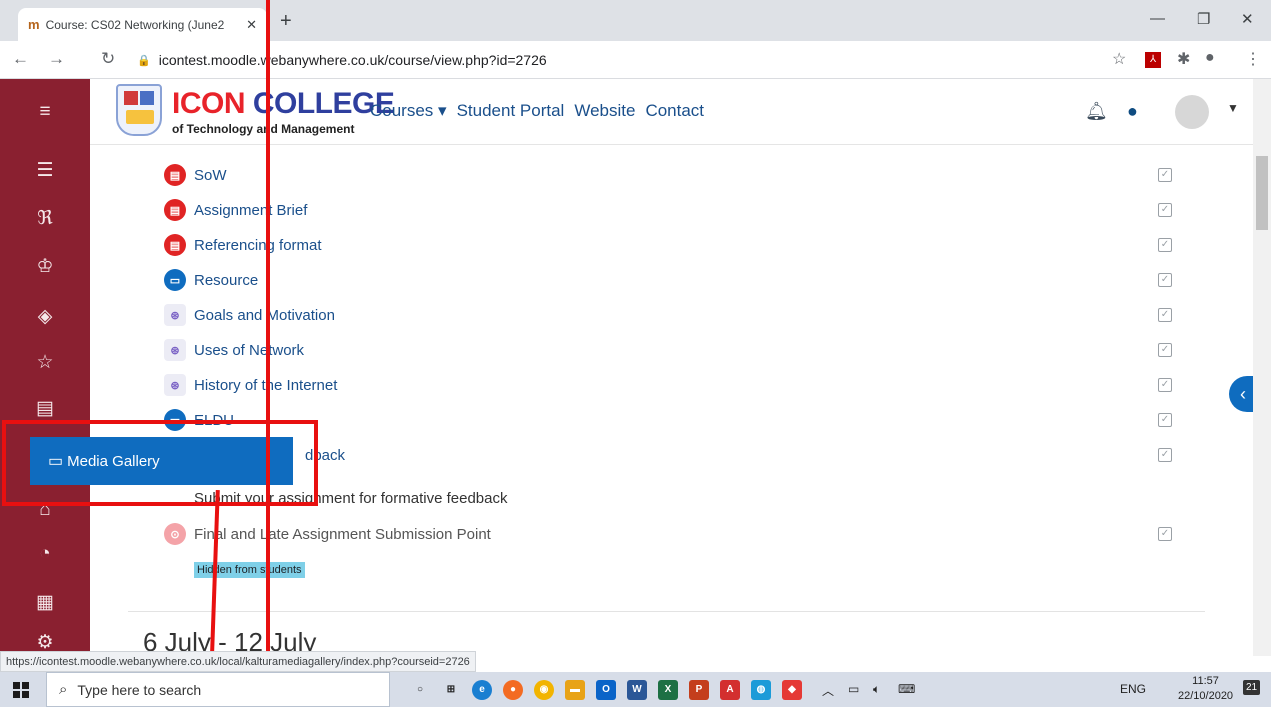  I want to click on competencies-icon: ◈, so click(45, 316).